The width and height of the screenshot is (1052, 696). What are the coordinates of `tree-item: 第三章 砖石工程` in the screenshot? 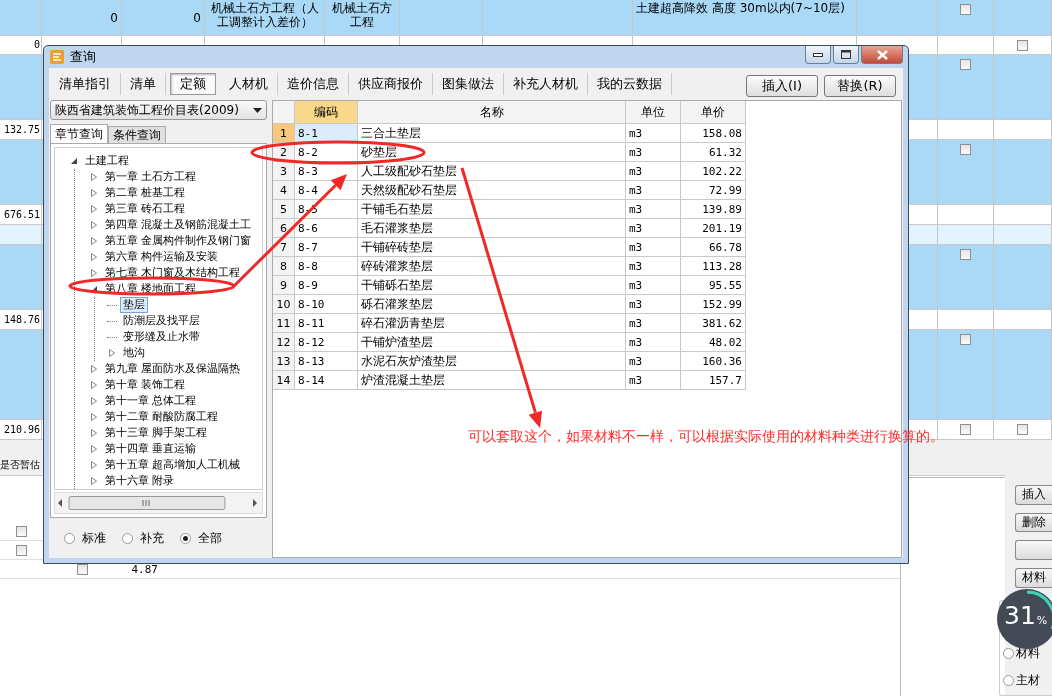 It's located at (145, 209).